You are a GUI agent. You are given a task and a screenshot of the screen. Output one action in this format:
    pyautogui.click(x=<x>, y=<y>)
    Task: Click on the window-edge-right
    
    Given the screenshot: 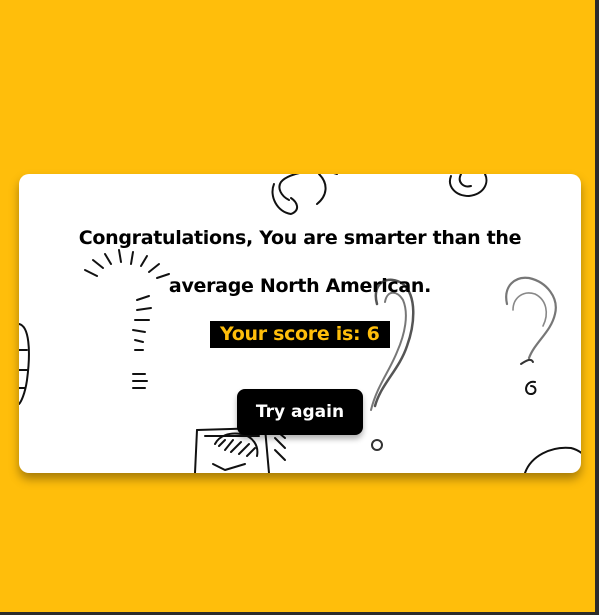 What is the action you would take?
    pyautogui.click(x=597, y=307)
    